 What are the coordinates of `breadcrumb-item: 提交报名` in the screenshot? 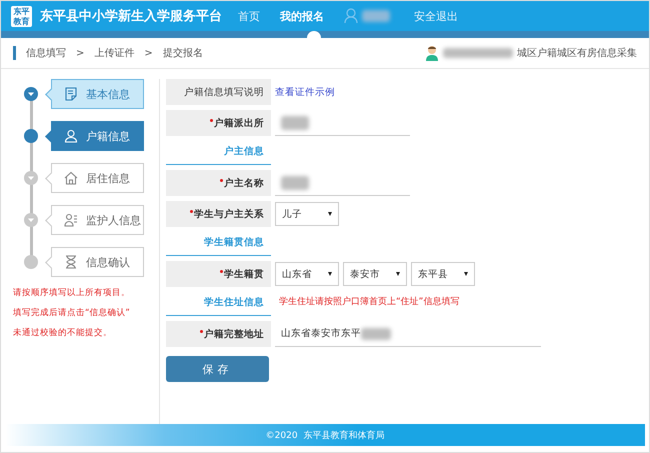 It's located at (182, 53).